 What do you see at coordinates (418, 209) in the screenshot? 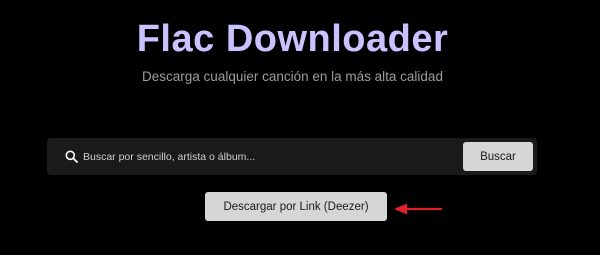
I see `arrow-left-icon` at bounding box center [418, 209].